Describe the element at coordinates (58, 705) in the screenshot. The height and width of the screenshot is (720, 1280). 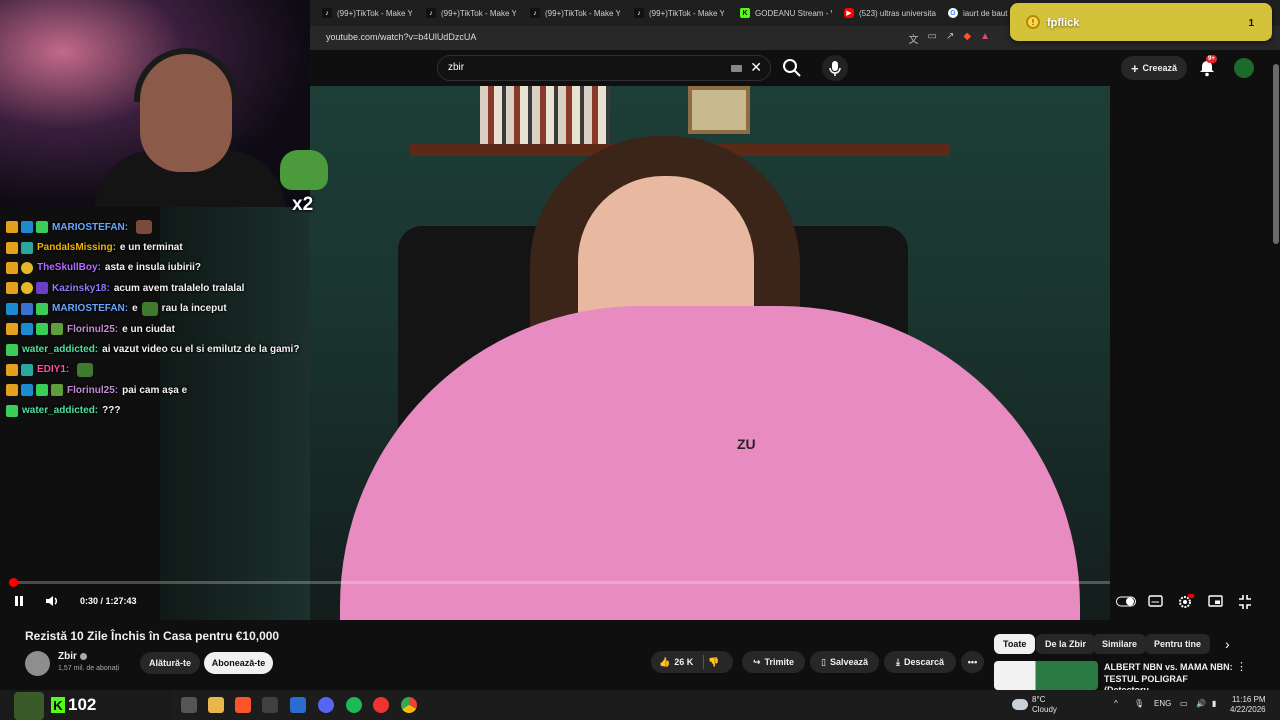
I see `kick-logo-icon: K` at that location.